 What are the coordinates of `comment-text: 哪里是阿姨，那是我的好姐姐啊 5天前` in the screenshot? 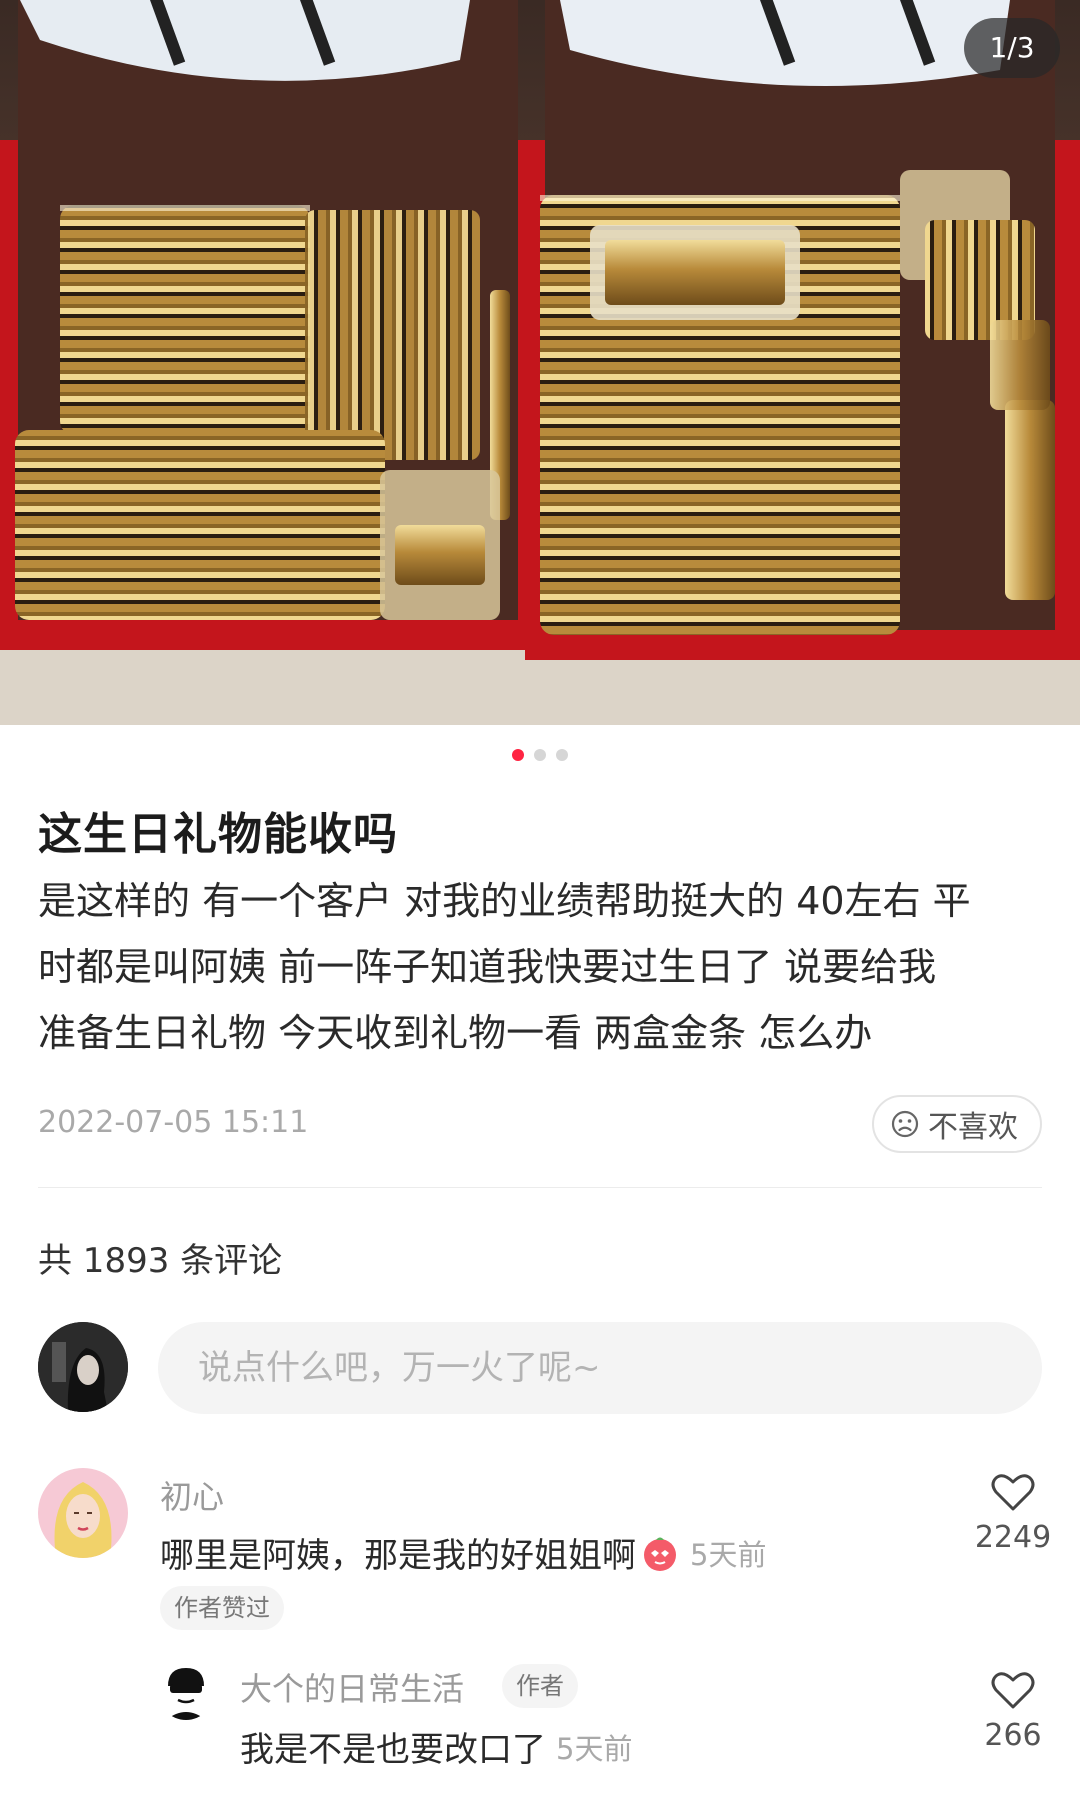 It's located at (463, 1552).